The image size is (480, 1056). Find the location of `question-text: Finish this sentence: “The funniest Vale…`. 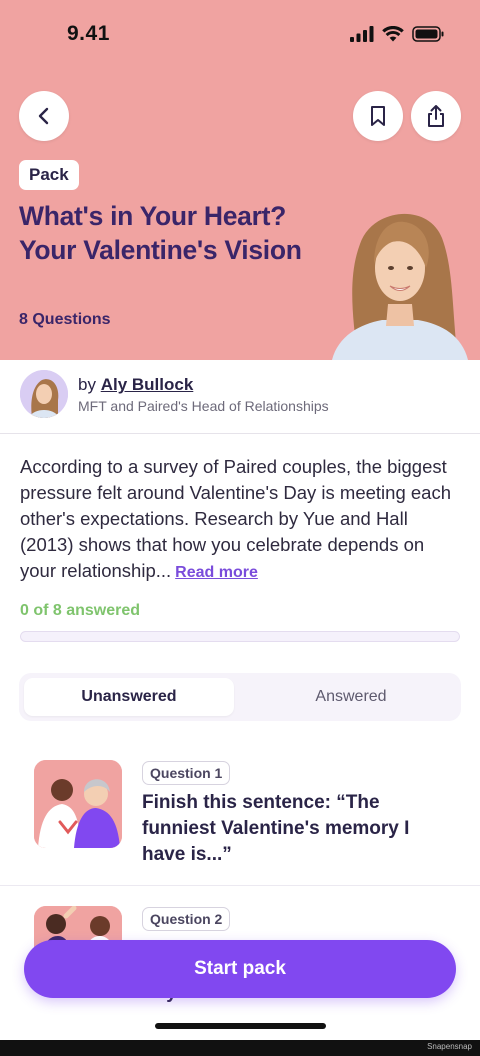

question-text: Finish this sentence: “The funniest Vale… is located at coordinates (276, 828).